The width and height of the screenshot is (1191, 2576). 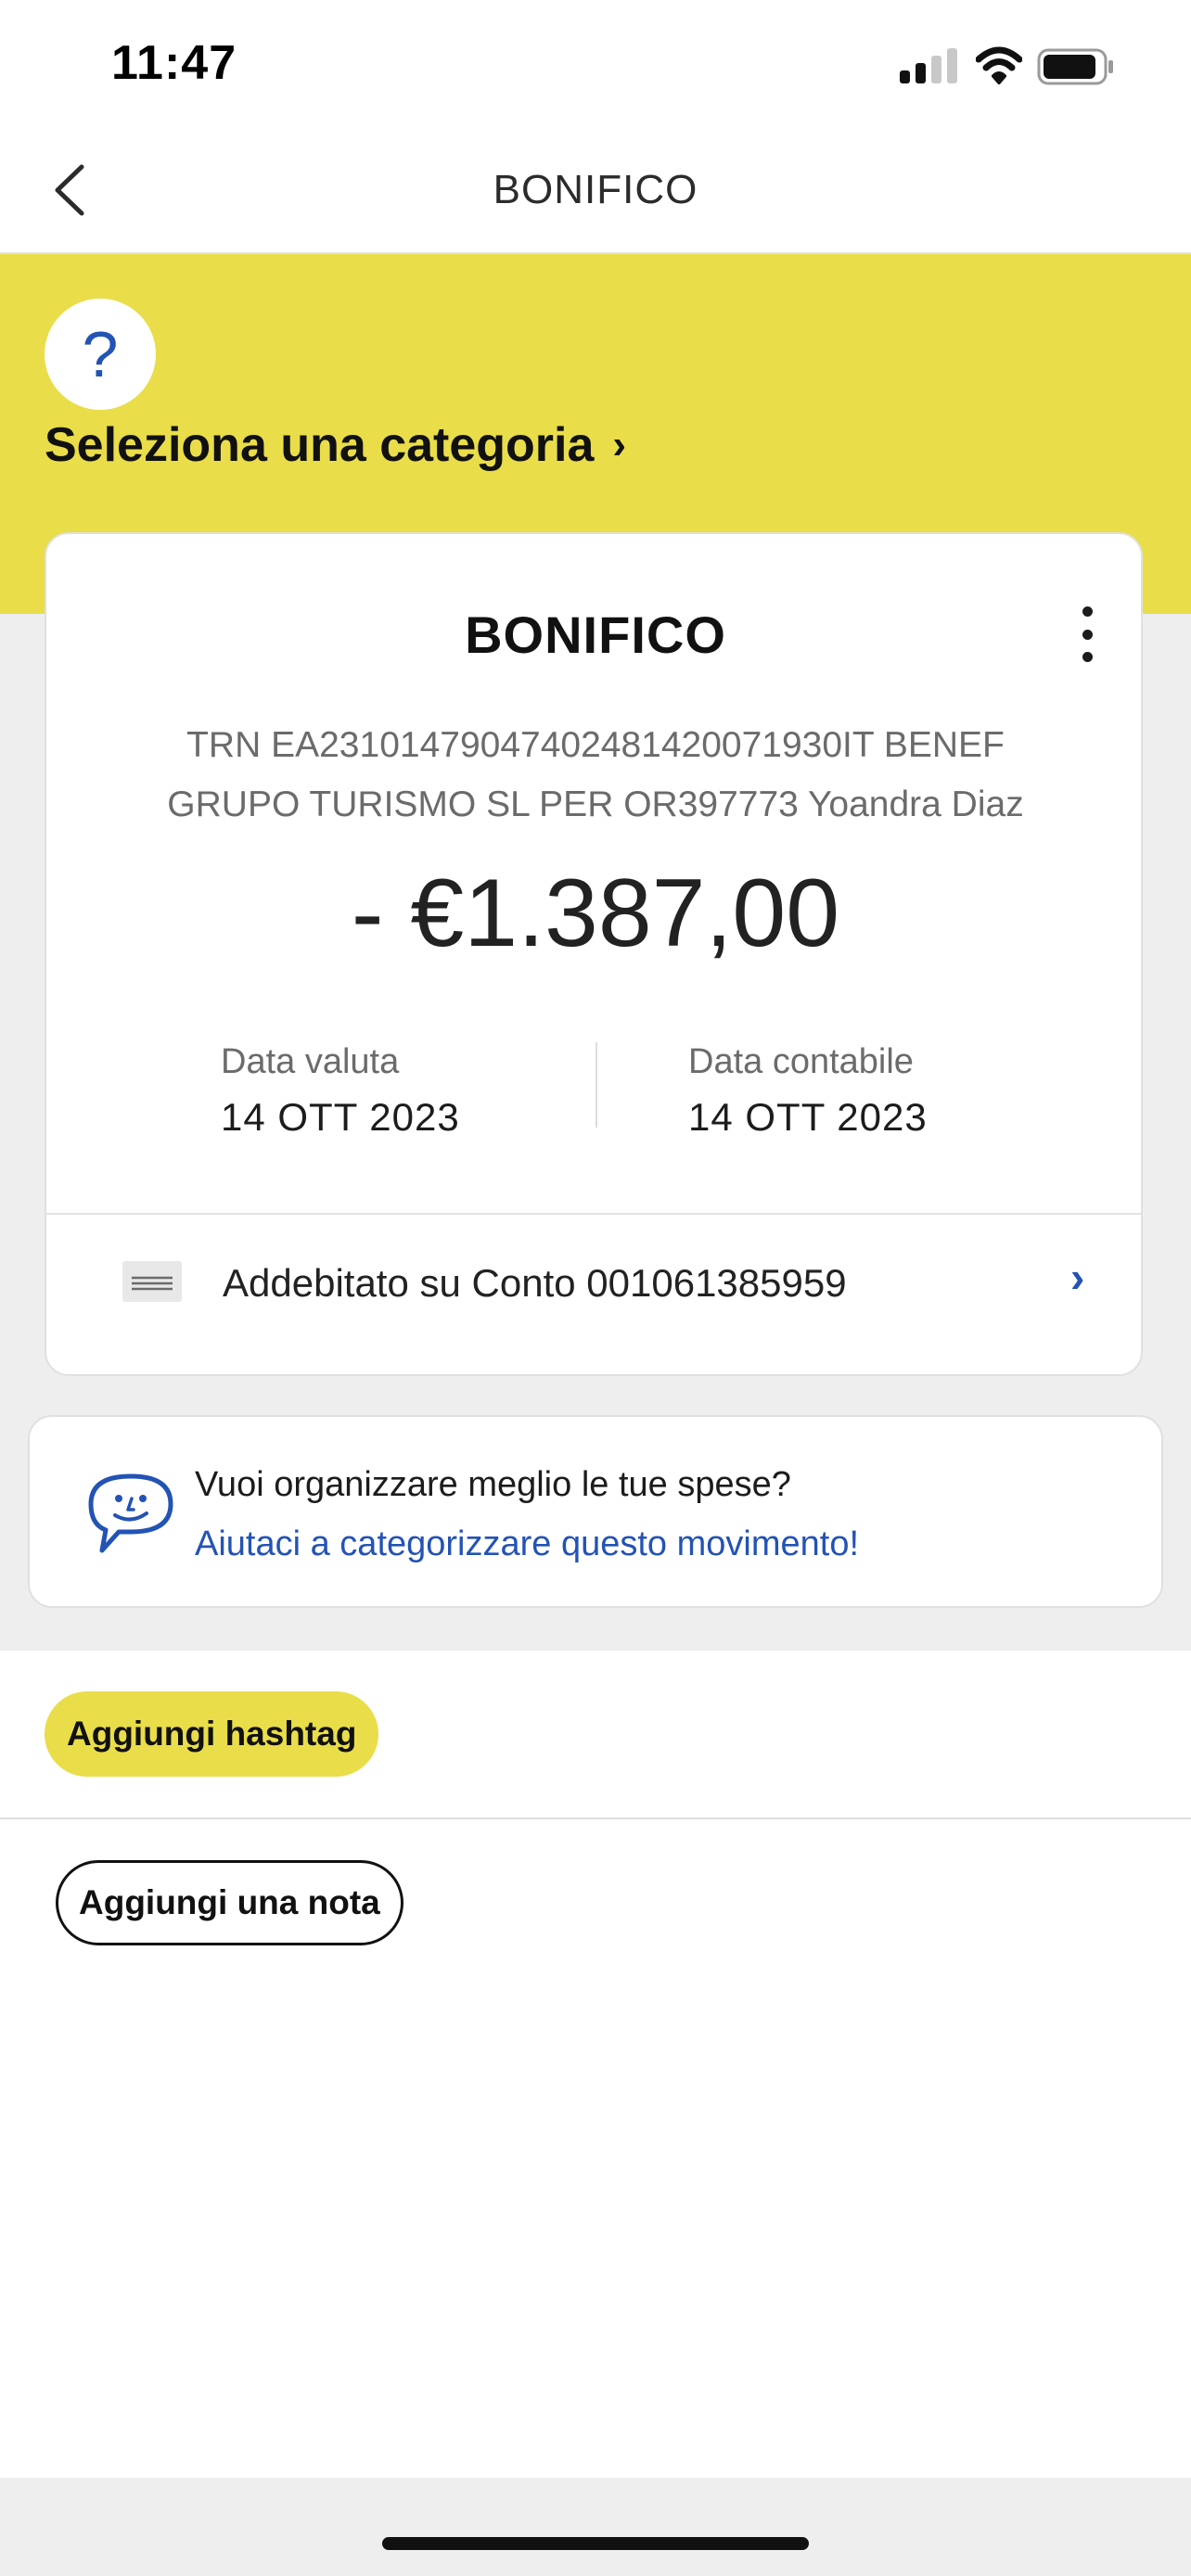 I want to click on more-options-icon, so click(x=1087, y=634).